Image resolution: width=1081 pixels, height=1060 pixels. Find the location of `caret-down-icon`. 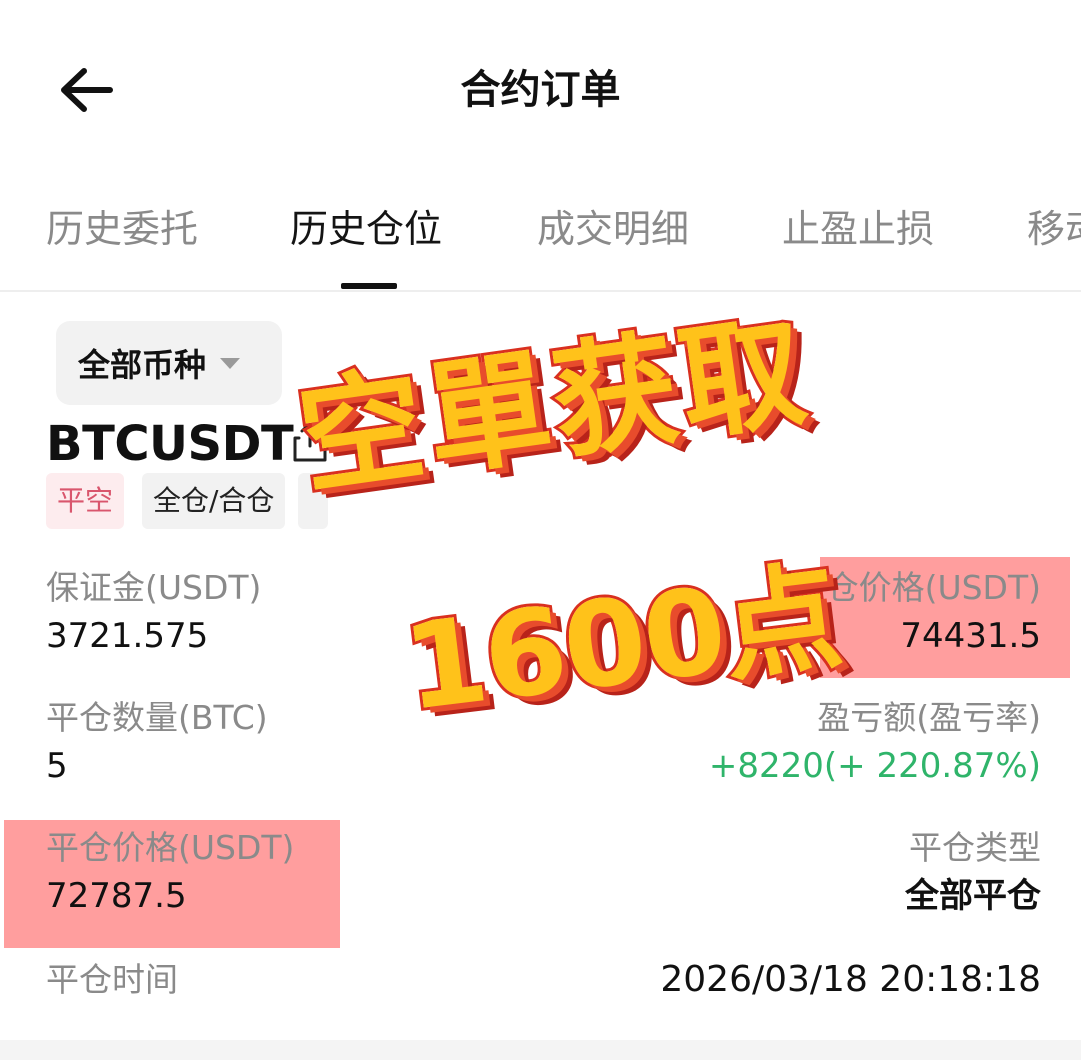

caret-down-icon is located at coordinates (230, 363).